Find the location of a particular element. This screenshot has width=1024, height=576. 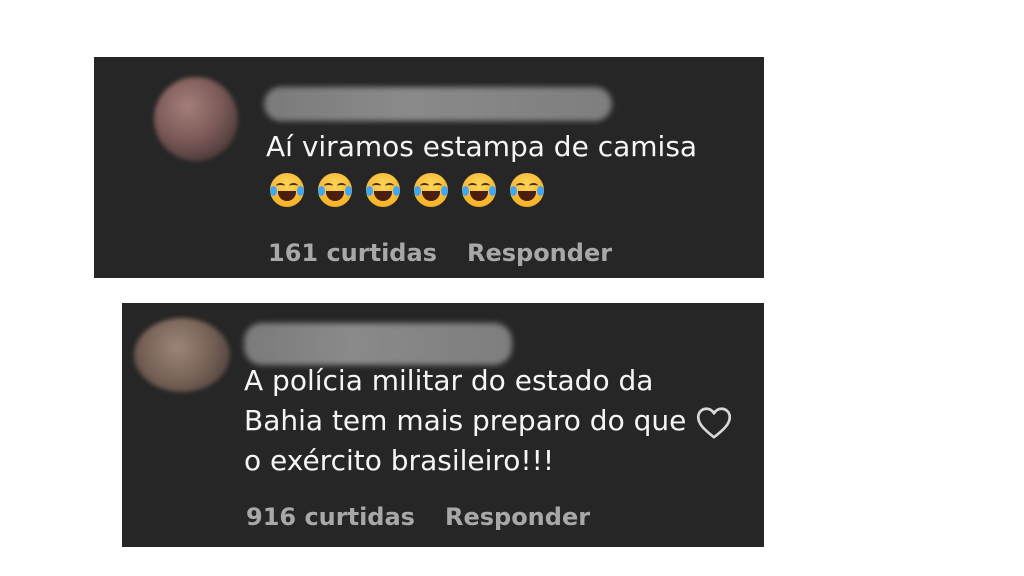

heart-icon is located at coordinates (714, 423).